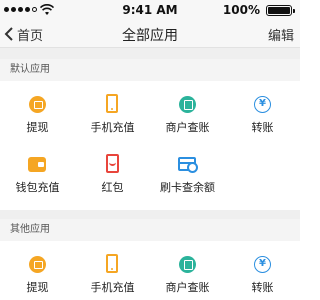 Image resolution: width=320 pixels, height=300 pixels. I want to click on app-label: 红包, so click(112, 187).